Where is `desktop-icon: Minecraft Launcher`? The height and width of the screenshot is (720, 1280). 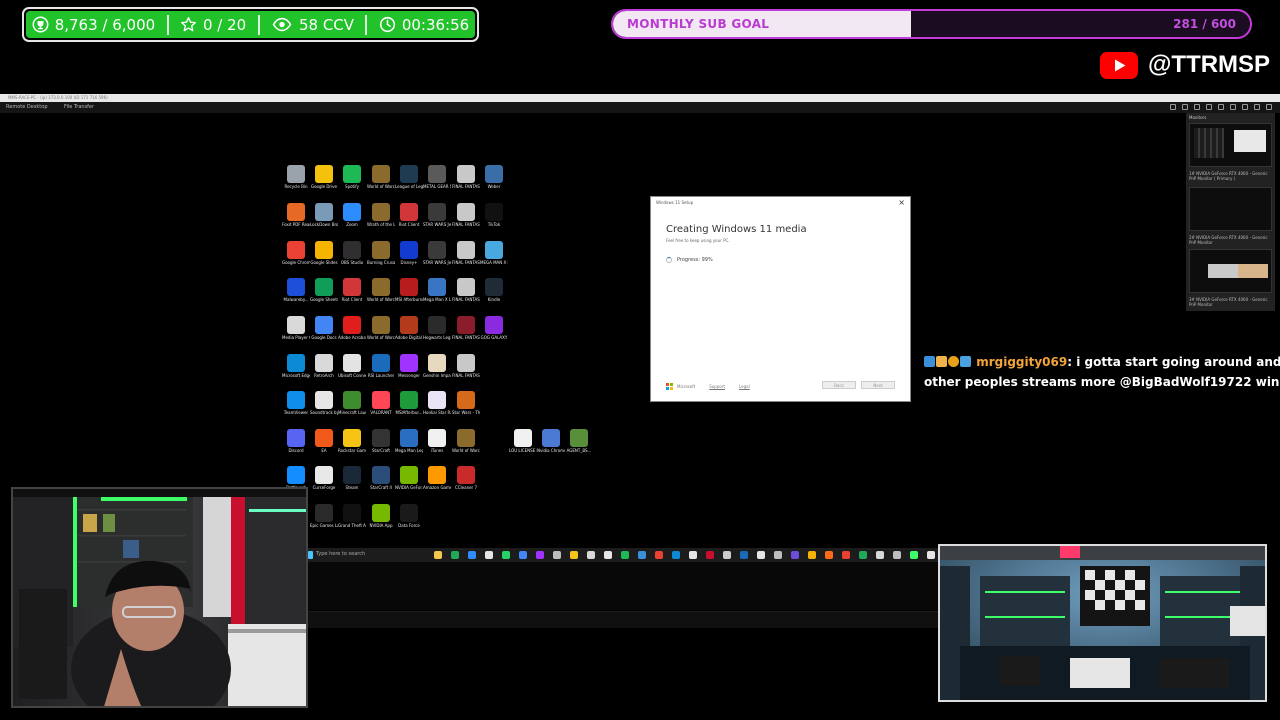 desktop-icon: Minecraft Launcher is located at coordinates (352, 403).